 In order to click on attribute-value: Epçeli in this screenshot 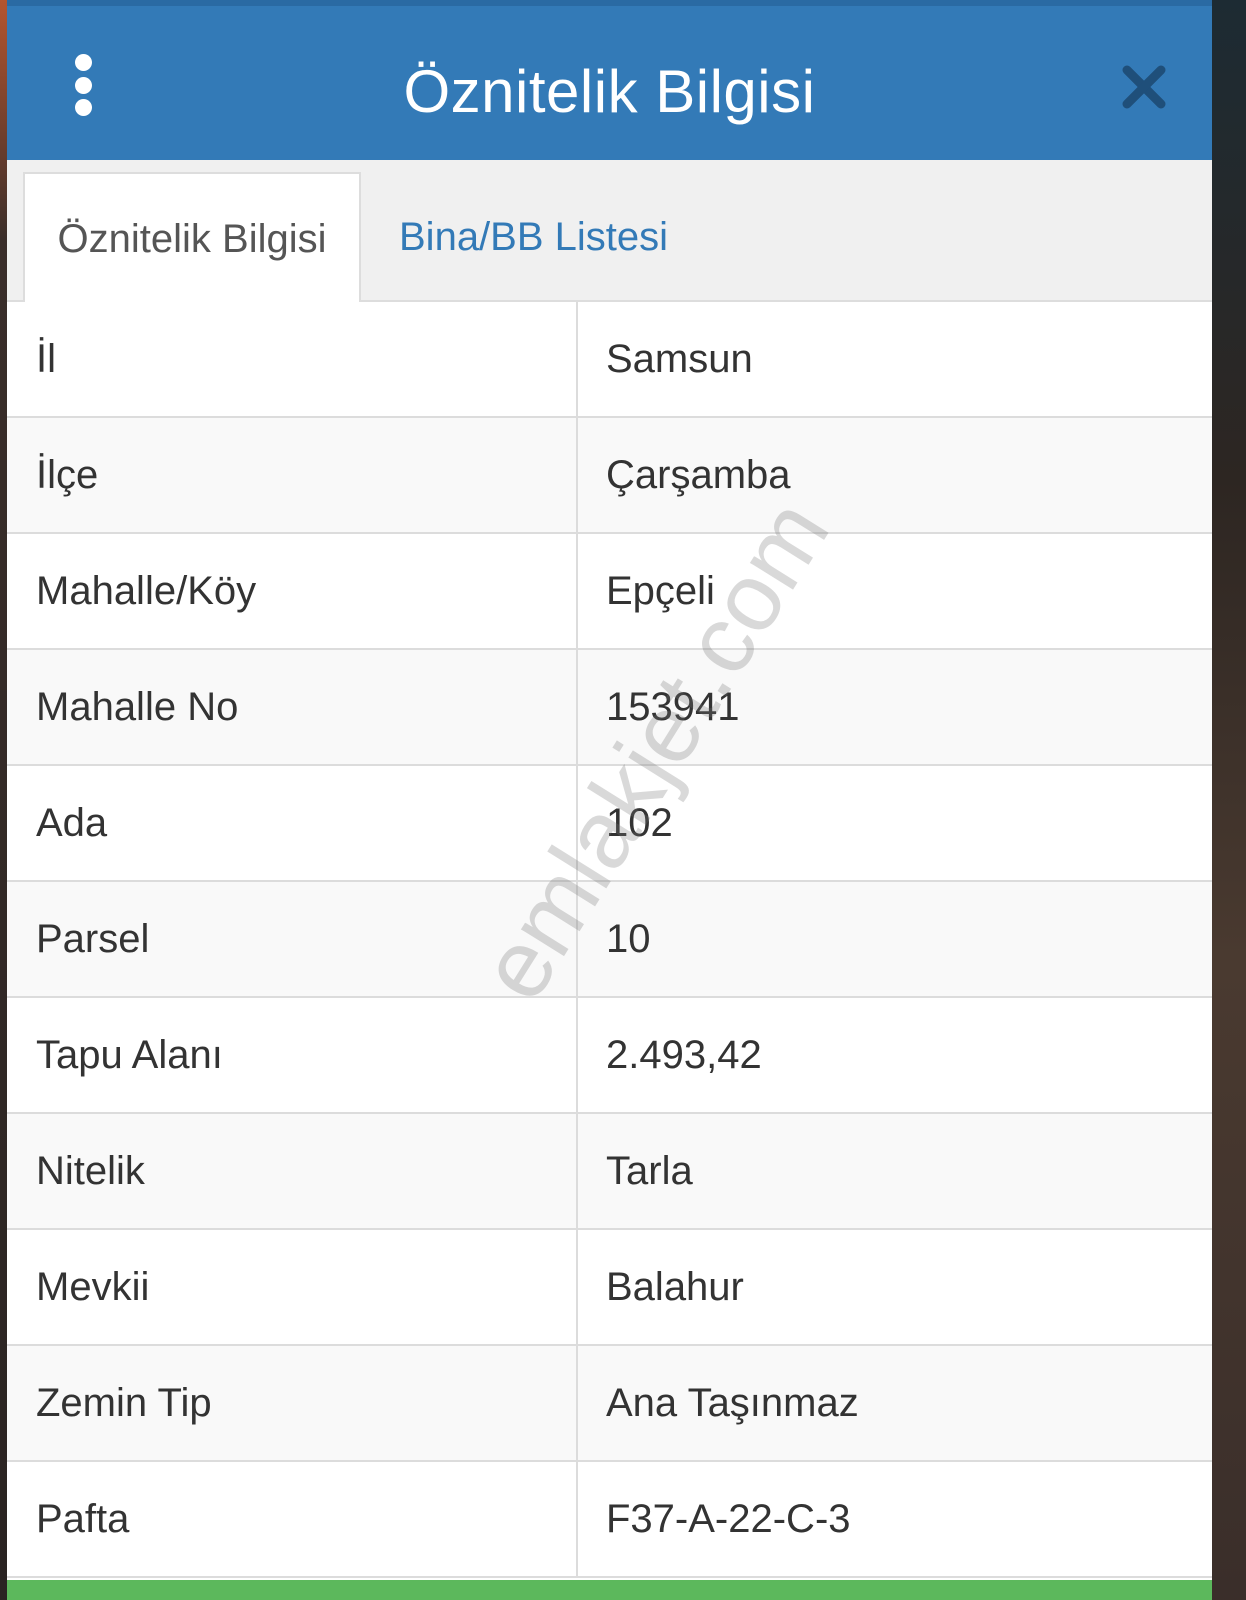, I will do `click(660, 591)`.